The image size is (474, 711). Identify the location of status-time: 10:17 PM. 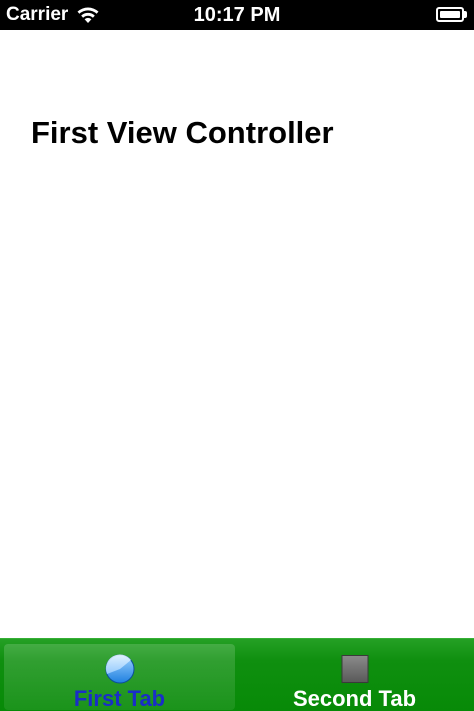
(237, 15).